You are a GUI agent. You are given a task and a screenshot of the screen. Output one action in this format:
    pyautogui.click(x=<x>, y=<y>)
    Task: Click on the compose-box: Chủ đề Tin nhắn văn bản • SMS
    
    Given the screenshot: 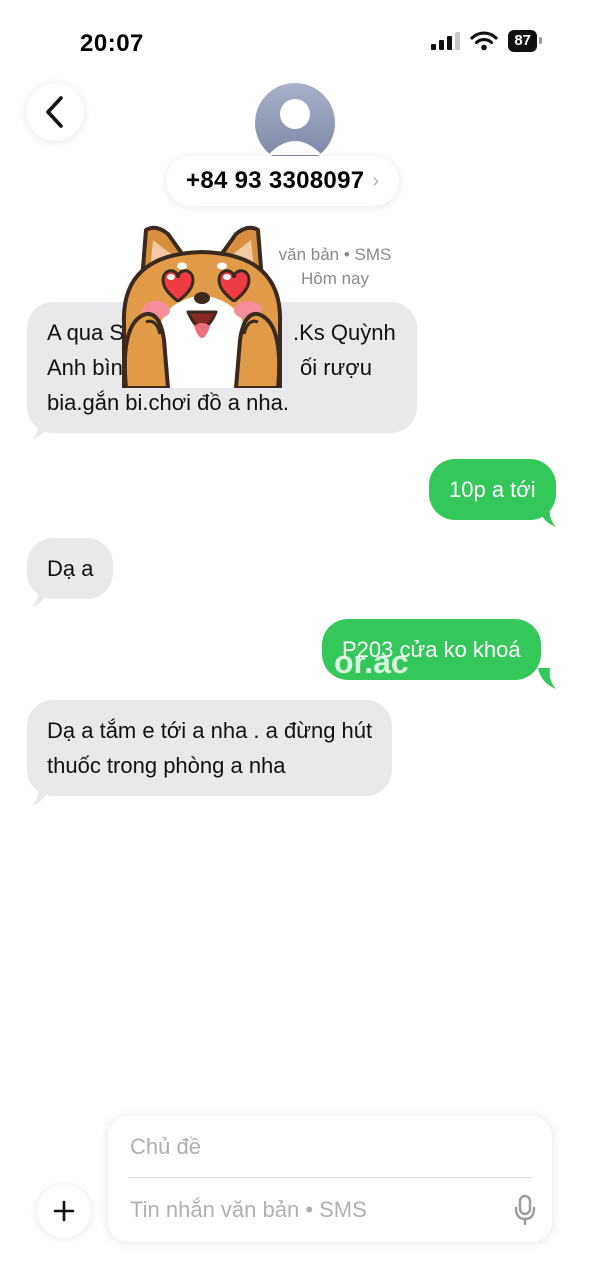 What is the action you would take?
    pyautogui.click(x=330, y=1179)
    